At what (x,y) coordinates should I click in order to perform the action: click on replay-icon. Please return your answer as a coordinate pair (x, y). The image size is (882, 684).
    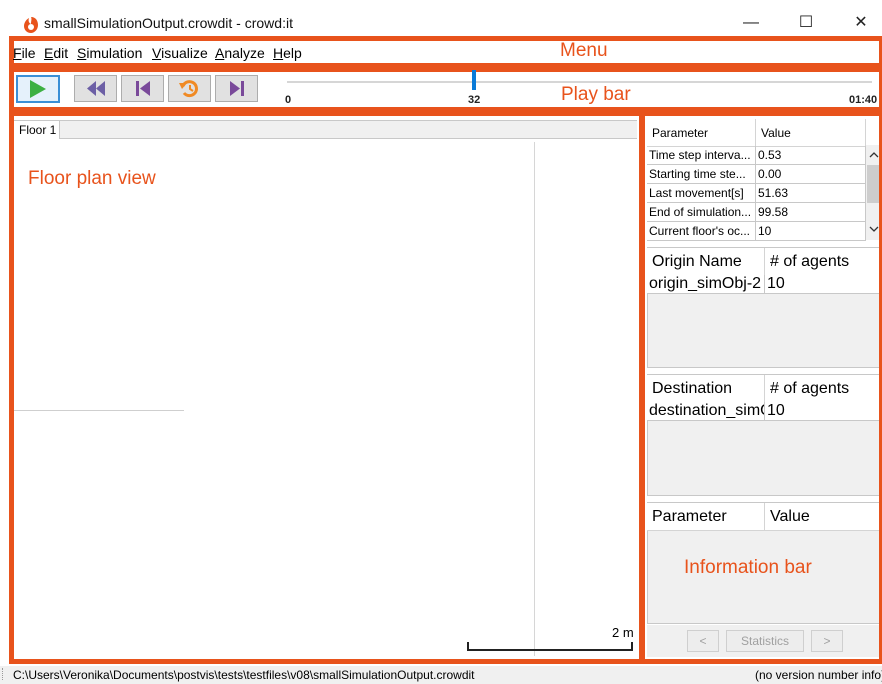
    Looking at the image, I should click on (188, 89).